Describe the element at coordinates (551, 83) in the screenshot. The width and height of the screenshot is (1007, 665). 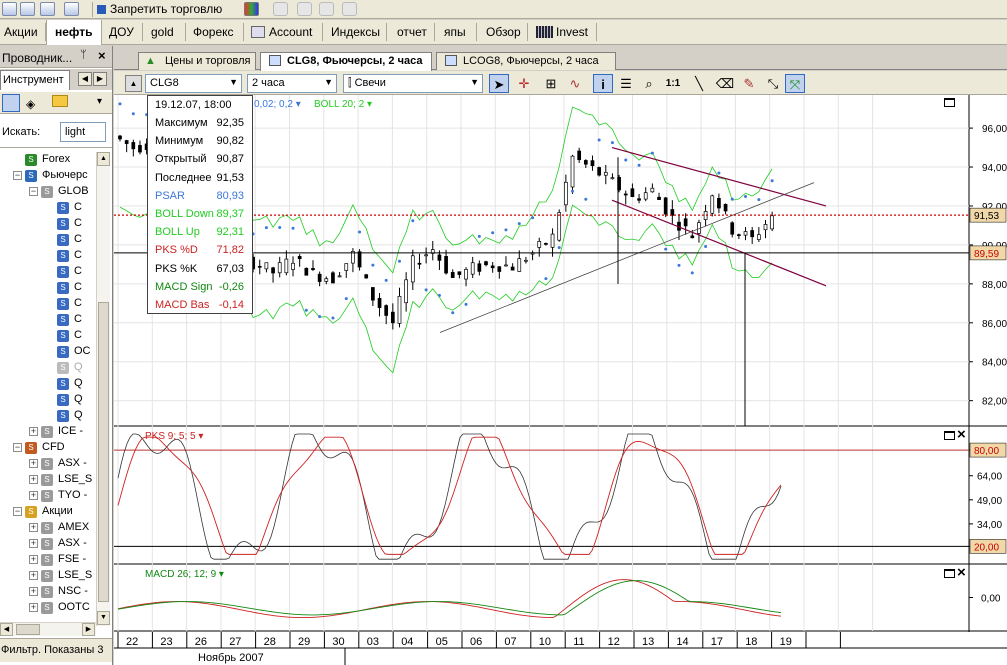
I see `grid-icon: ⊞` at that location.